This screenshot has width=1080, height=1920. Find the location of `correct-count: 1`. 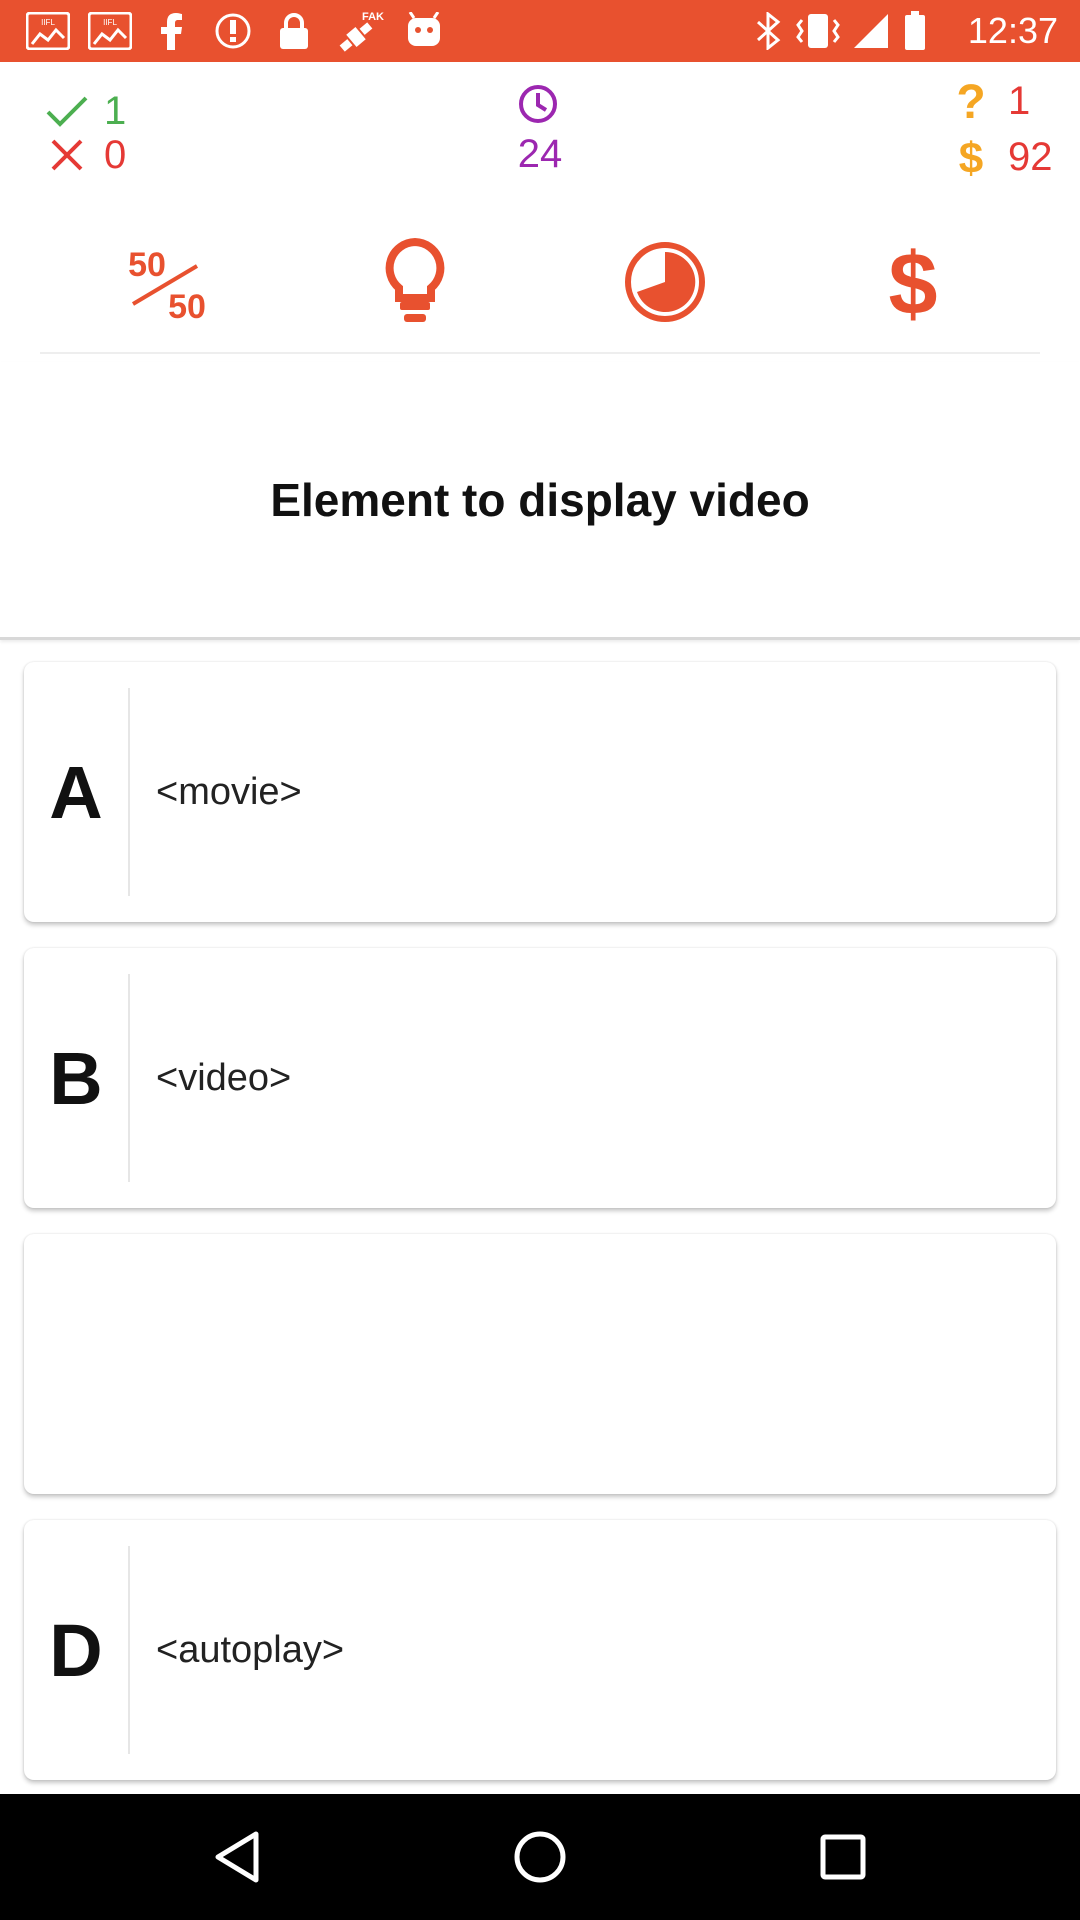

correct-count: 1 is located at coordinates (85, 111).